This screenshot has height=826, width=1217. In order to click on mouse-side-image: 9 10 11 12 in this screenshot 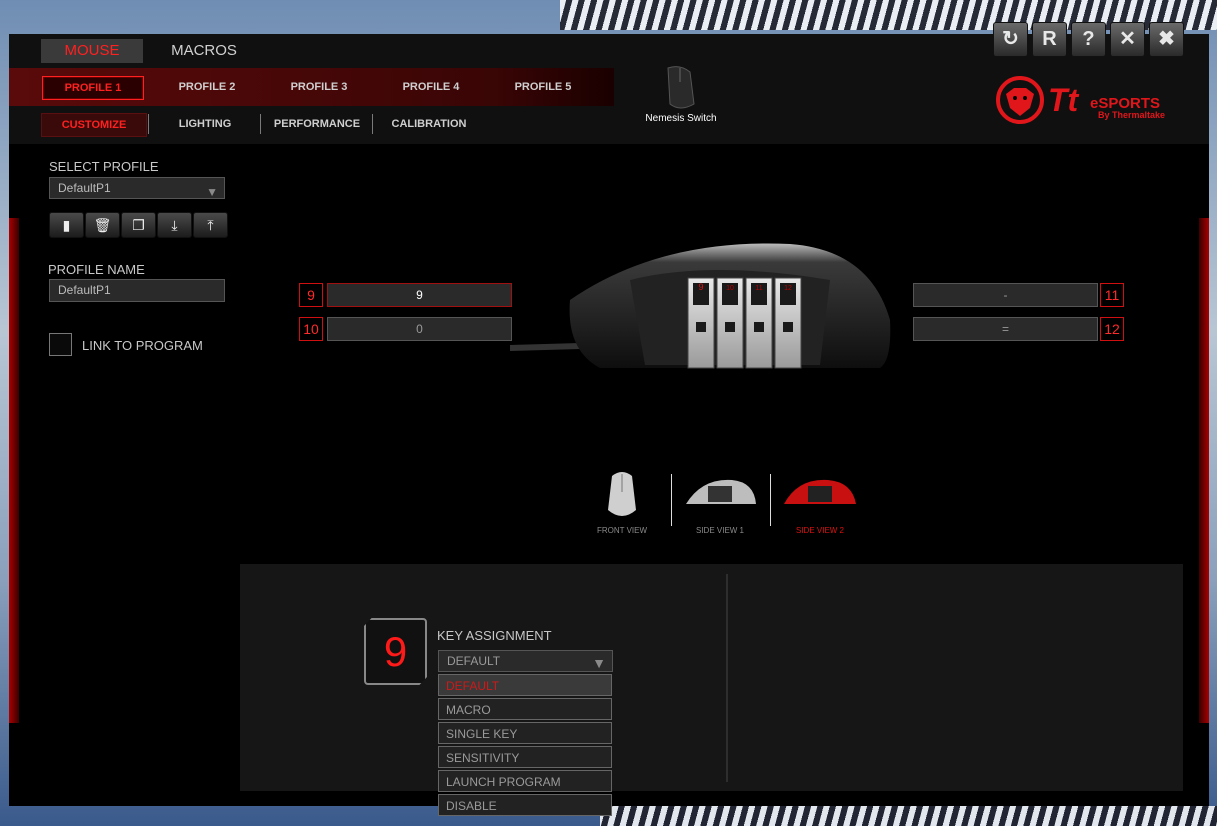, I will do `click(700, 306)`.